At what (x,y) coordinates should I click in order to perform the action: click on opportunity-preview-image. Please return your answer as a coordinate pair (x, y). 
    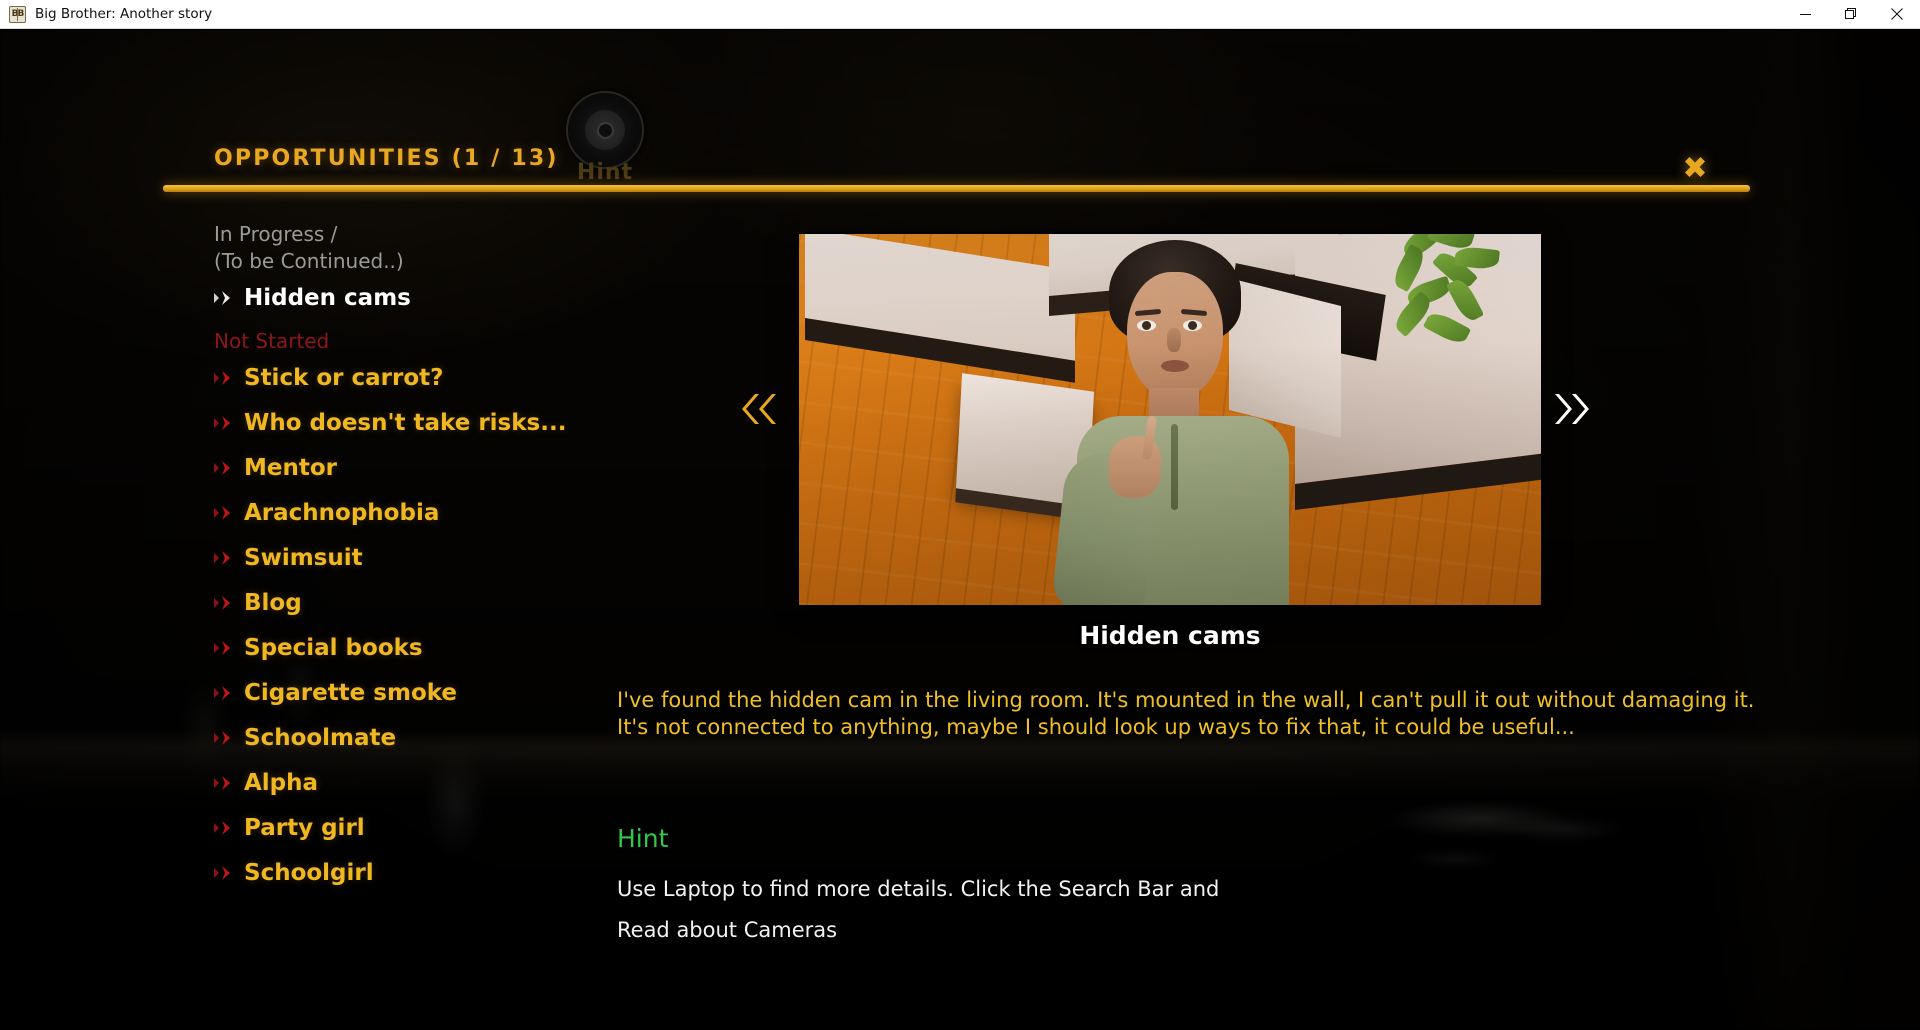
    Looking at the image, I should click on (1170, 419).